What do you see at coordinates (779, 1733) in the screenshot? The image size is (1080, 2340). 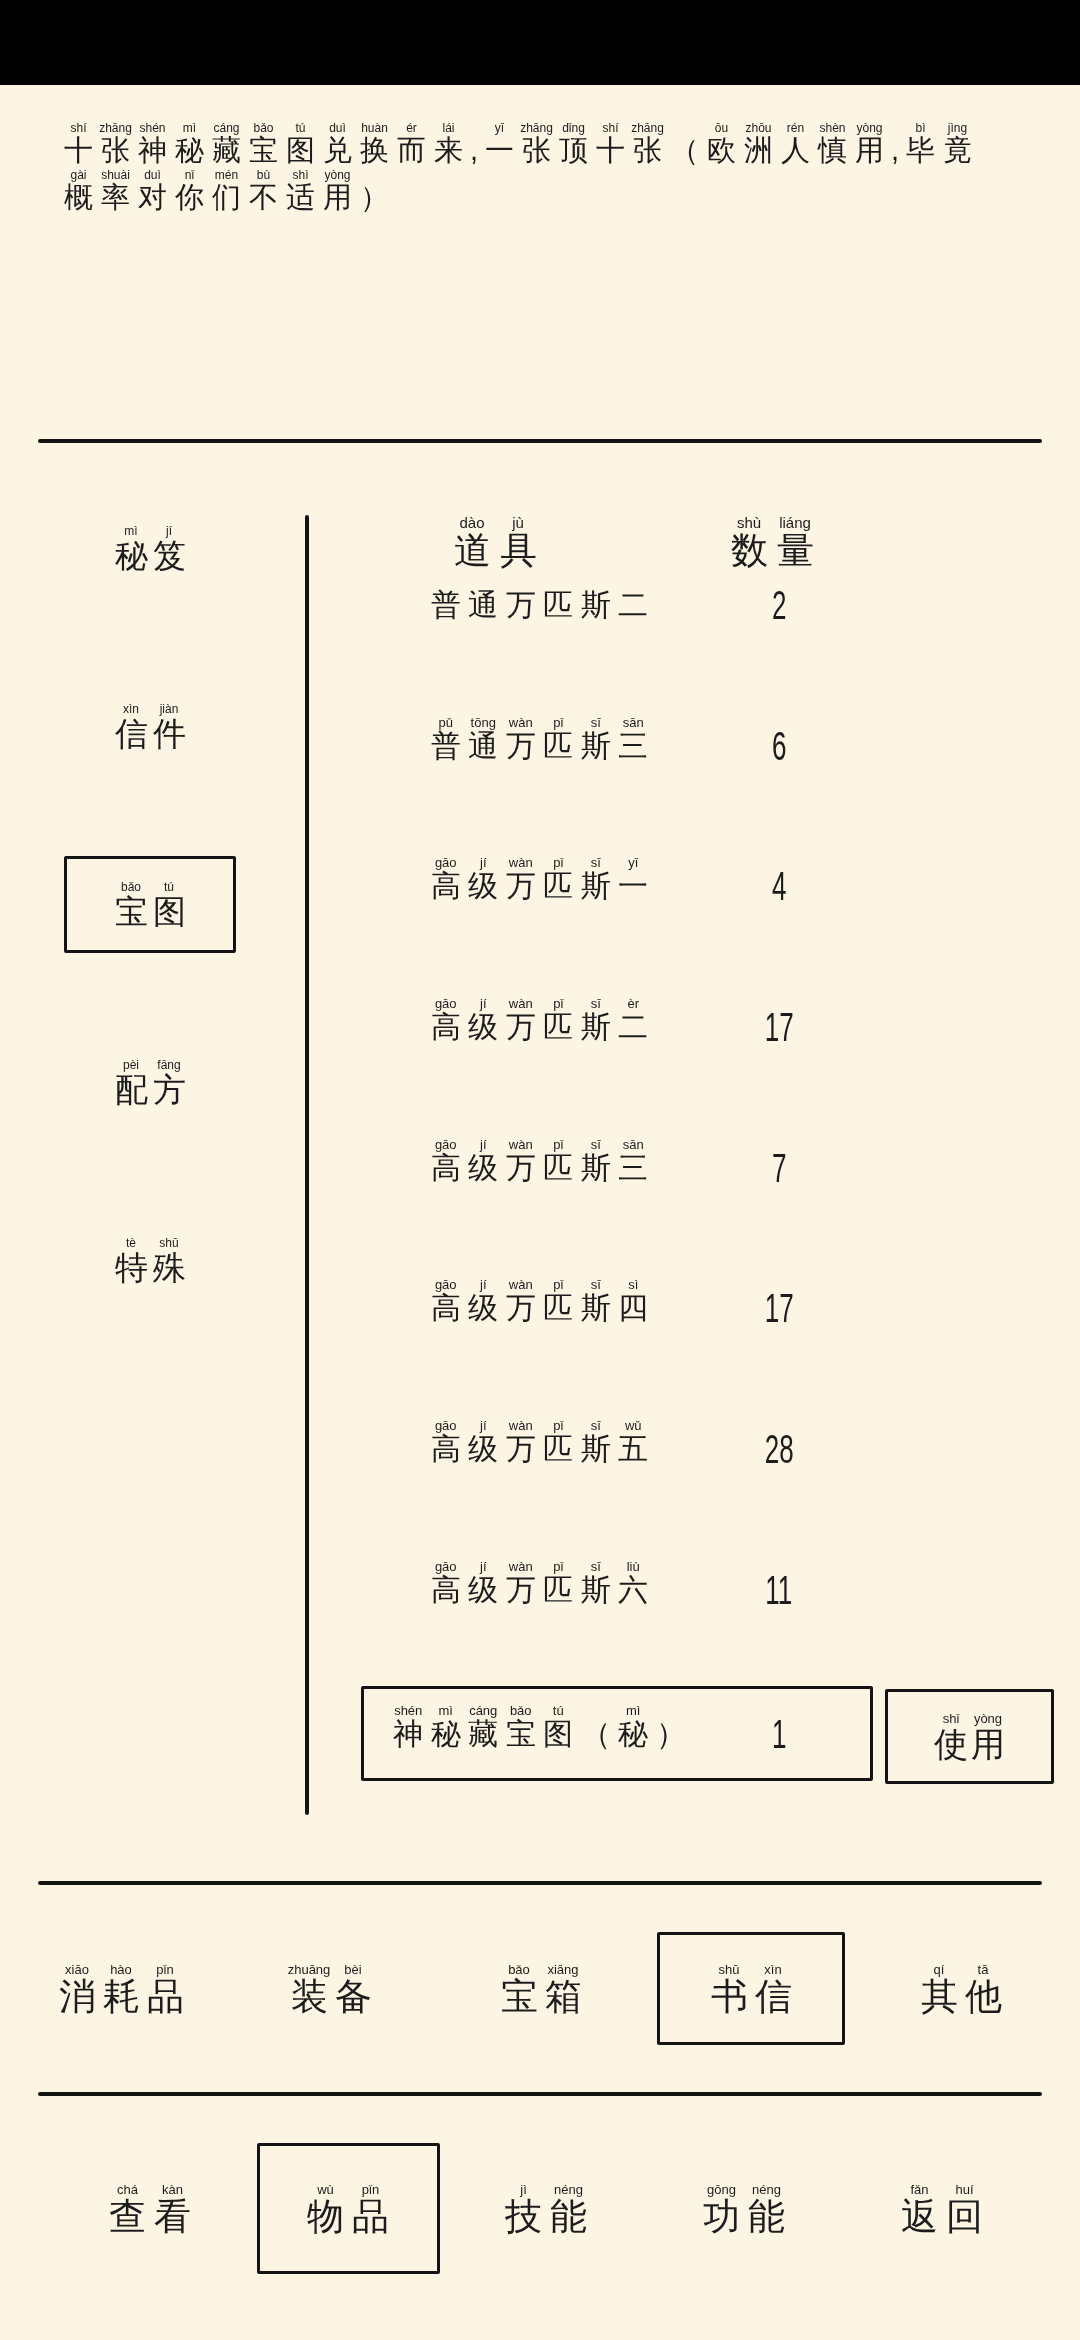 I see `item-count: 1` at bounding box center [779, 1733].